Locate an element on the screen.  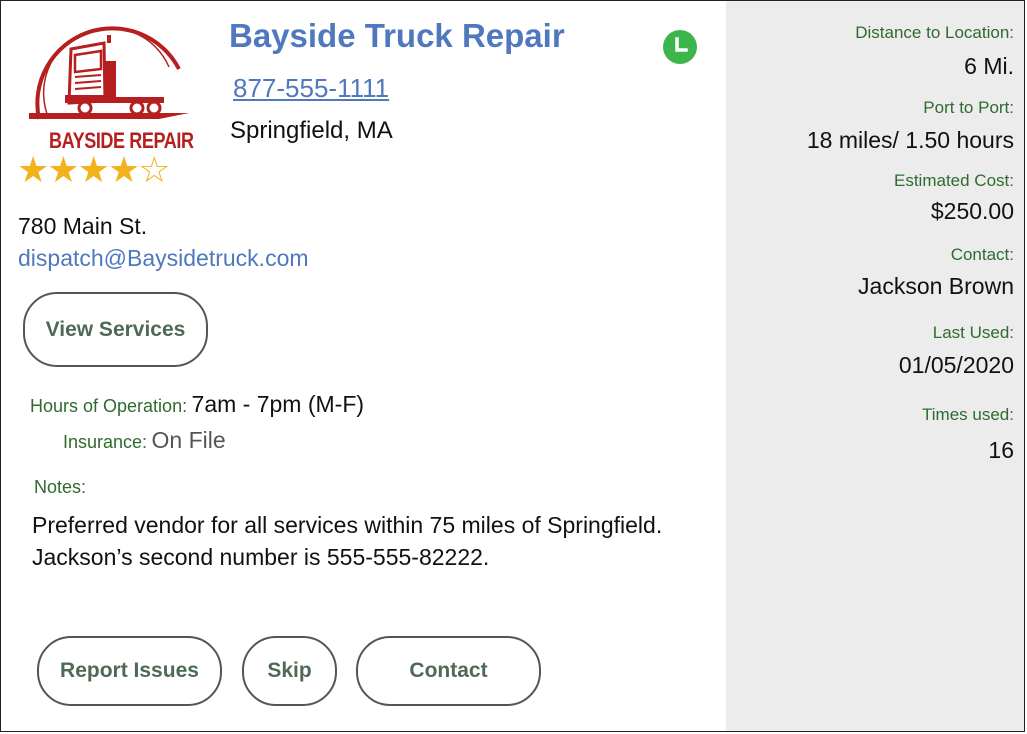
skip-button: Skip is located at coordinates (289, 671).